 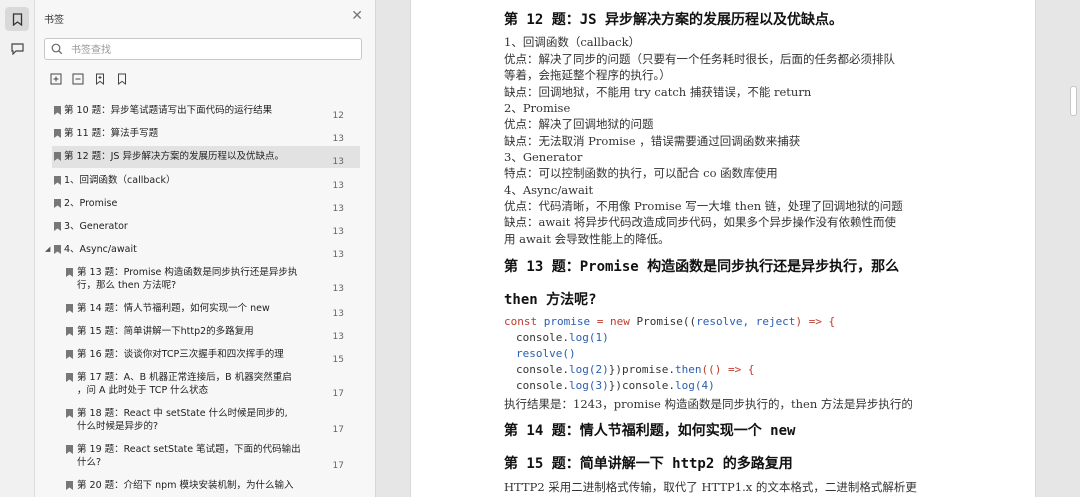 I want to click on paragraph: 缺点：无法取消 Promise ，错误需要通过回调函数来捕获, so click(x=652, y=141).